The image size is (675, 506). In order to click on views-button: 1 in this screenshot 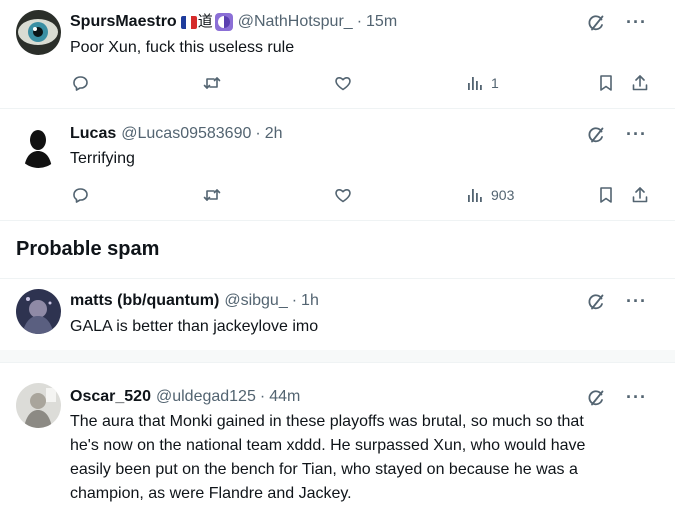, I will do `click(482, 83)`.